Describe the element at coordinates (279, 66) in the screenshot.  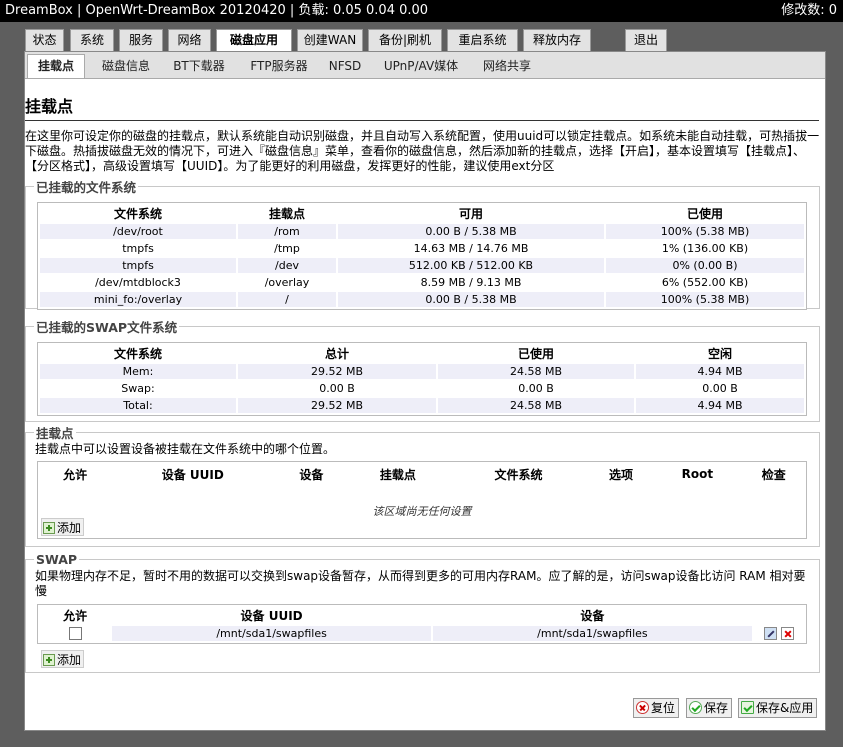
I see `subtab-ftp-server: FTP服务器` at that location.